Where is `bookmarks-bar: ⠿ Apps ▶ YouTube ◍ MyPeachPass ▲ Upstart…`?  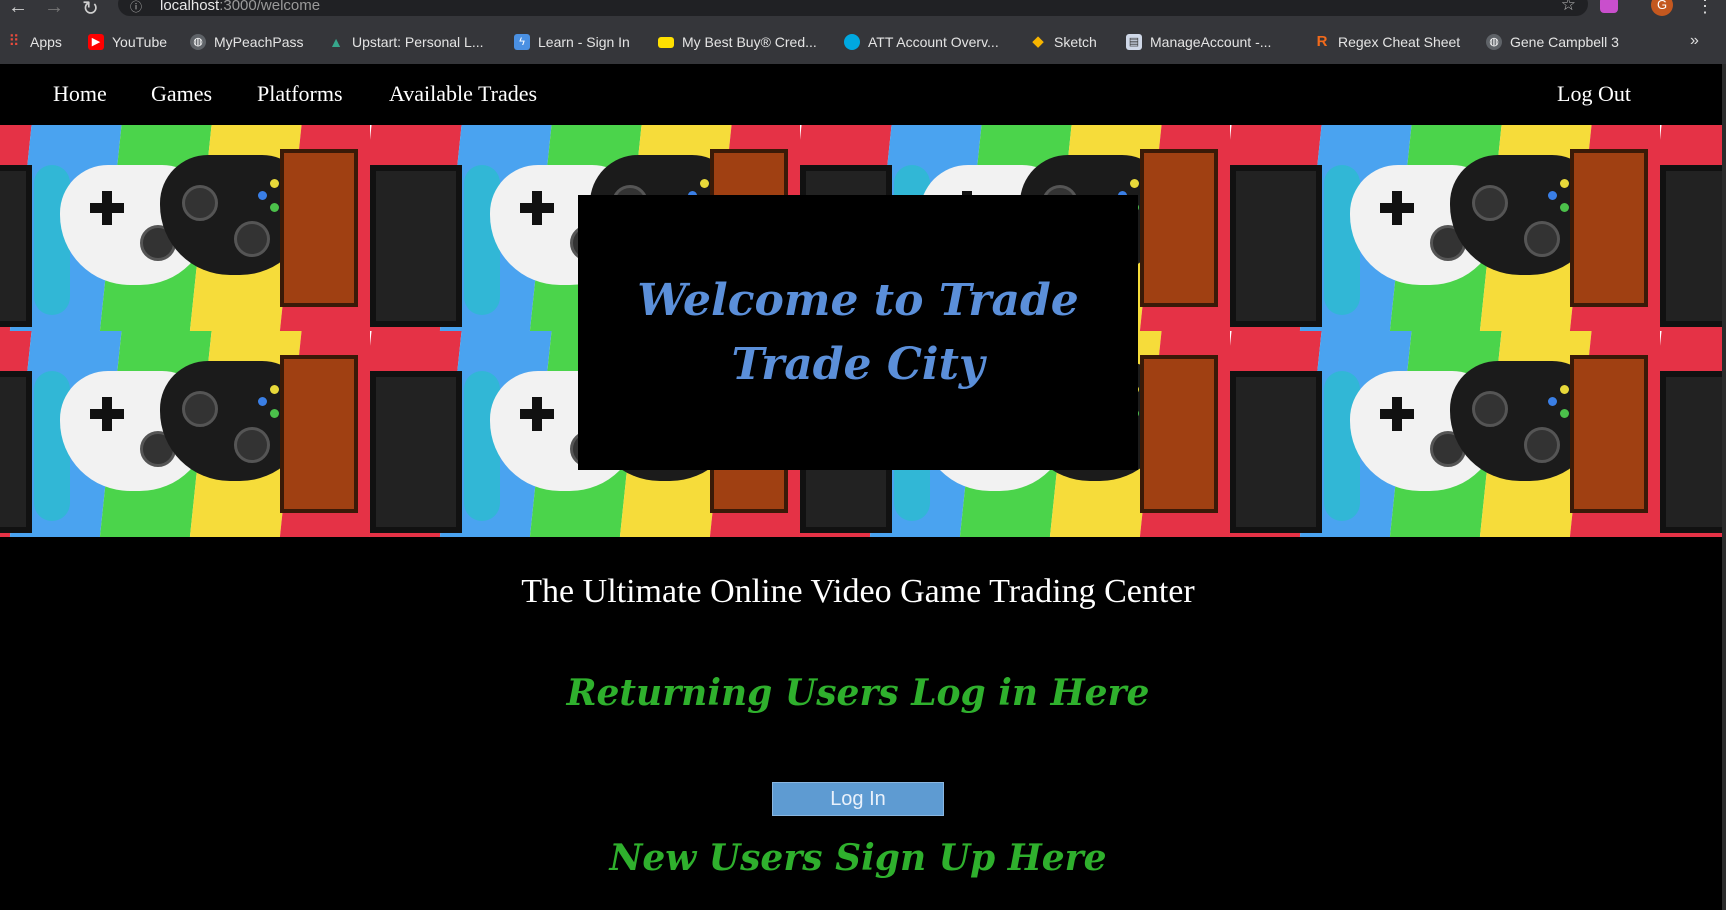
bookmarks-bar: ⠿ Apps ▶ YouTube ◍ MyPeachPass ▲ Upstart… is located at coordinates (863, 43).